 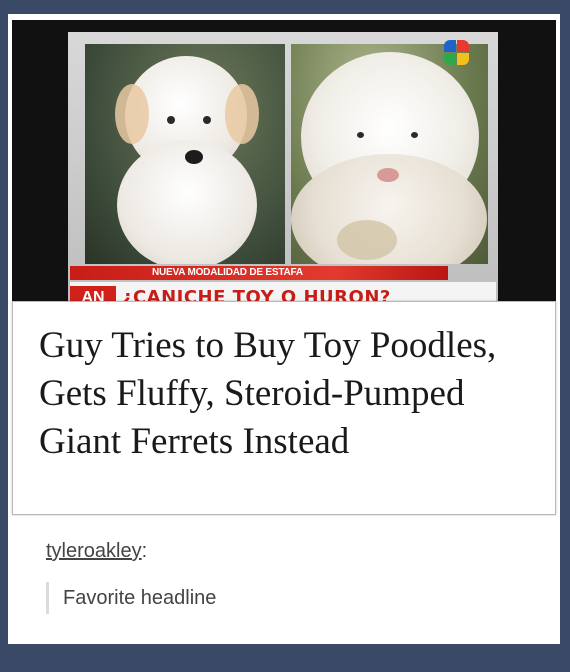 What do you see at coordinates (259, 273) in the screenshot?
I see `news-strap-caption: NUEVA MODALIDAD DE ESTAFA` at bounding box center [259, 273].